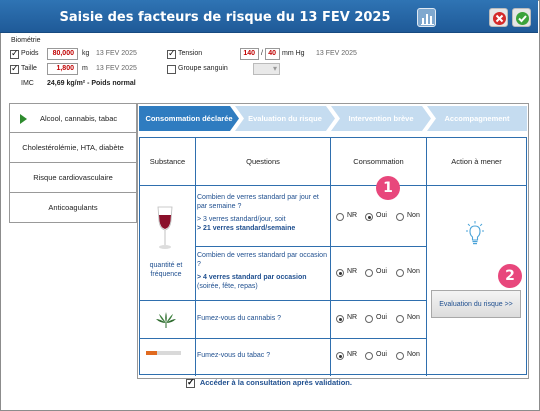  Describe the element at coordinates (190, 53) in the screenshot. I see `tension-label: Tension` at that location.